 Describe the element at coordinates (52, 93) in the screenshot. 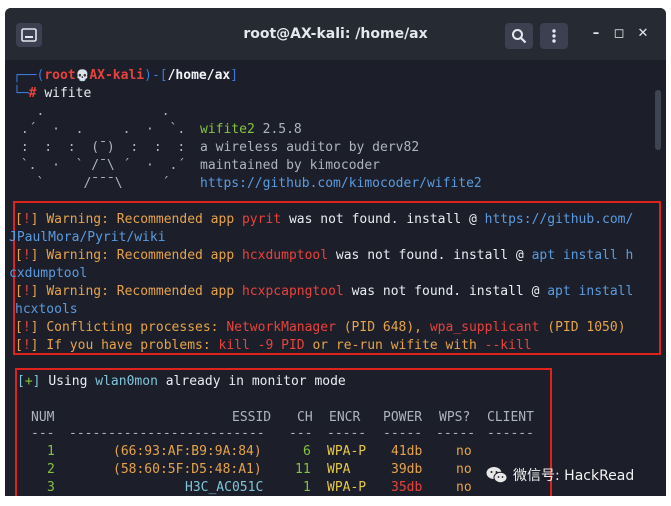

I see `command-line: └─# wifite` at that location.